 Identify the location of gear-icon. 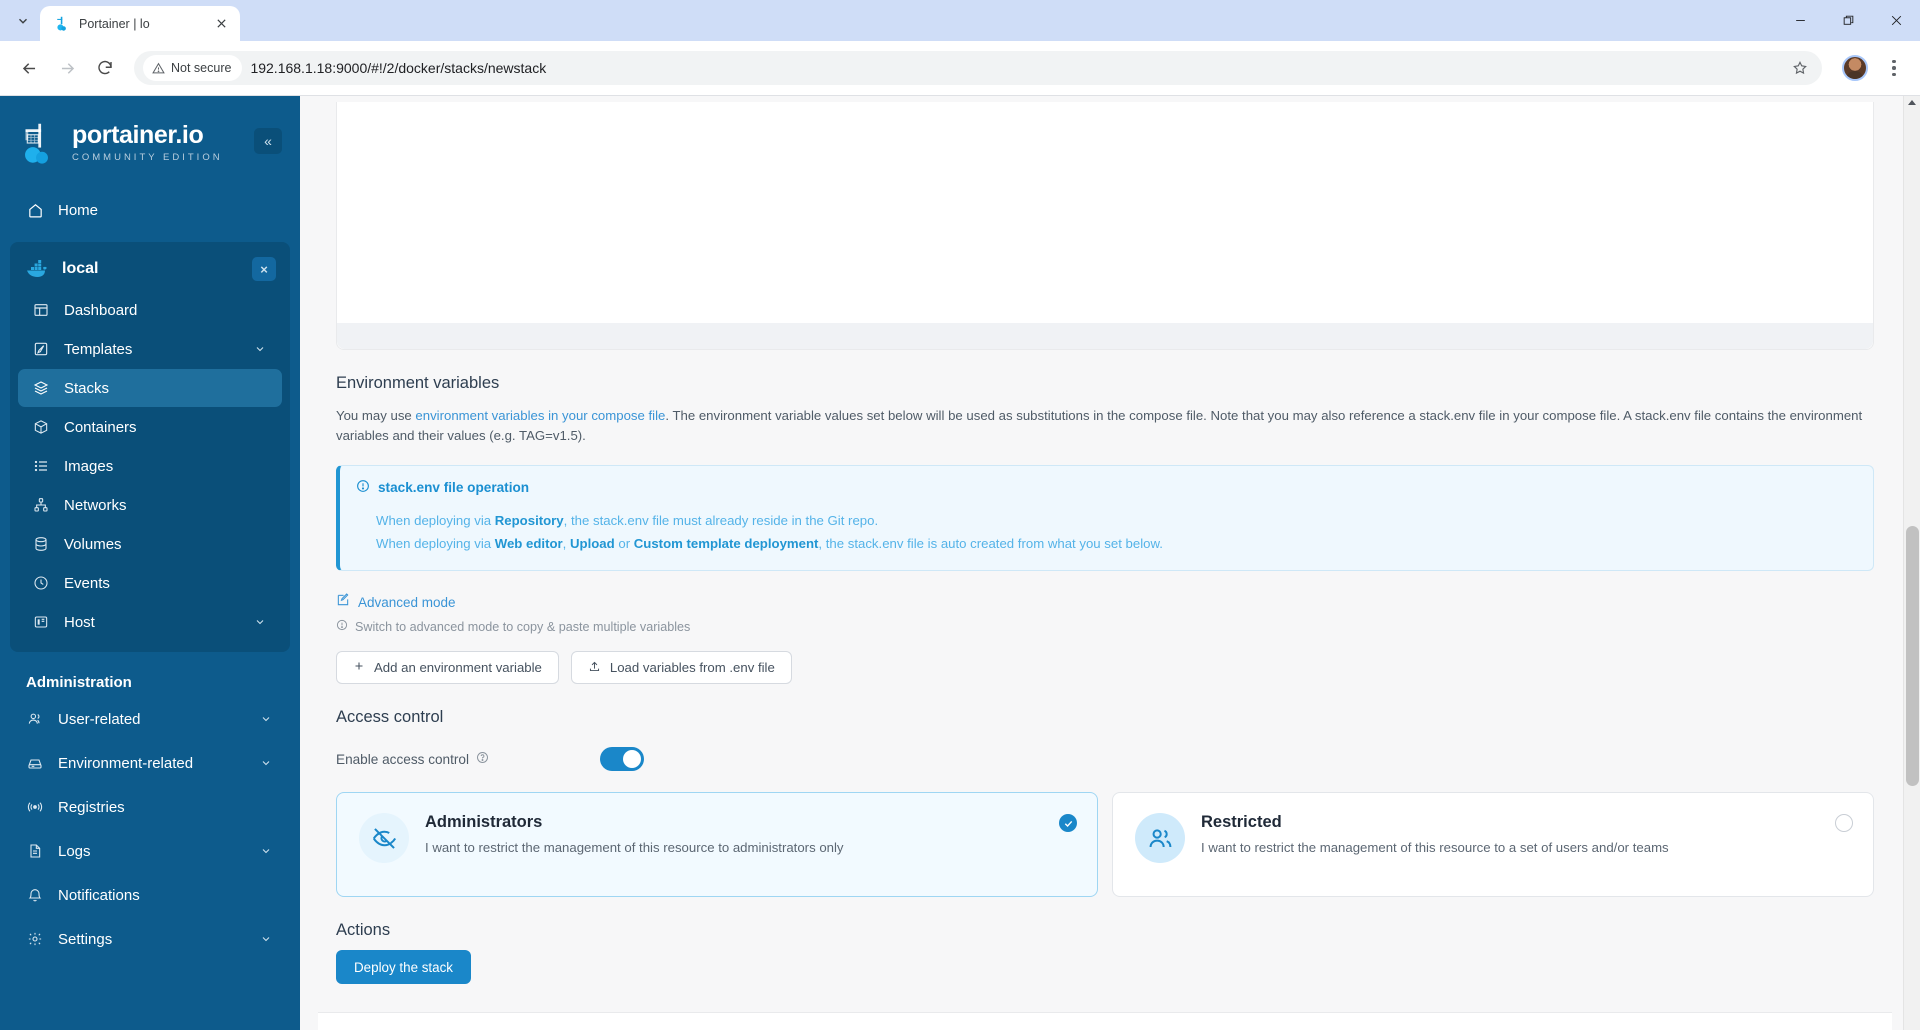
(35, 939).